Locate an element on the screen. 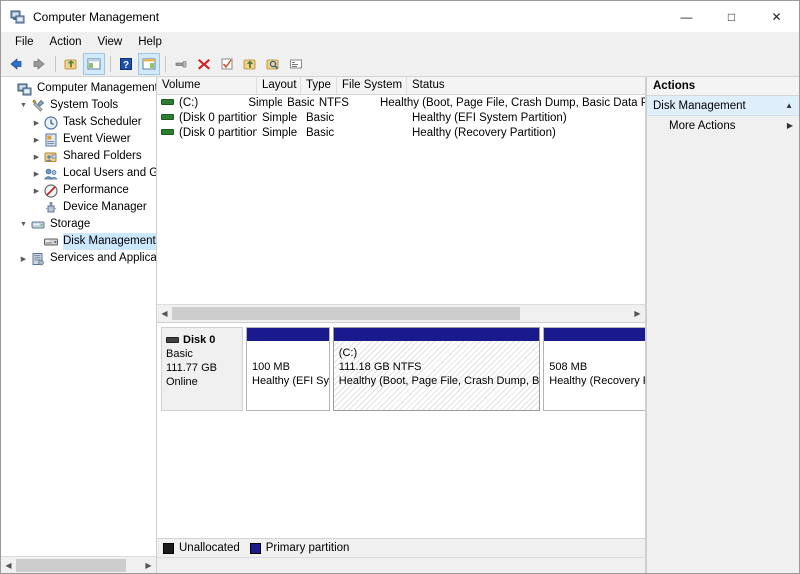 The image size is (800, 574). tree-item-event-viewer: ▶ Event Viewer is located at coordinates (78, 139).